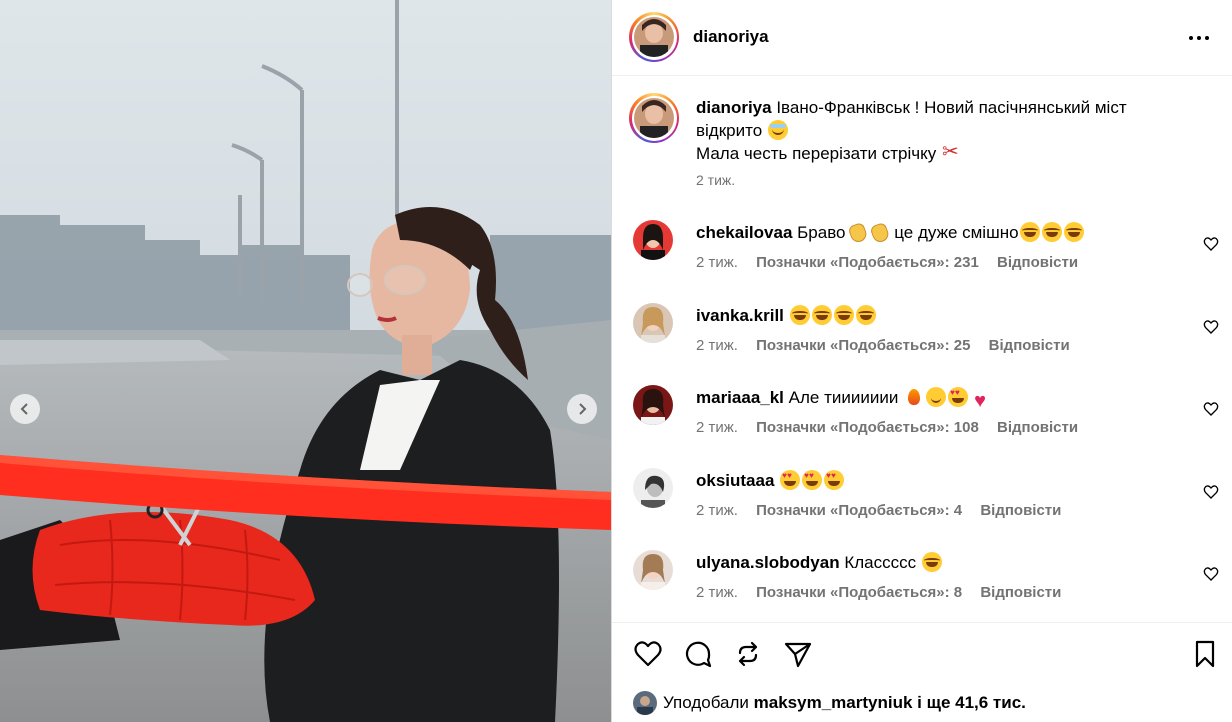 This screenshot has height=722, width=1232. What do you see at coordinates (740, 397) in the screenshot?
I see `comment-username: mariaaa_kl` at bounding box center [740, 397].